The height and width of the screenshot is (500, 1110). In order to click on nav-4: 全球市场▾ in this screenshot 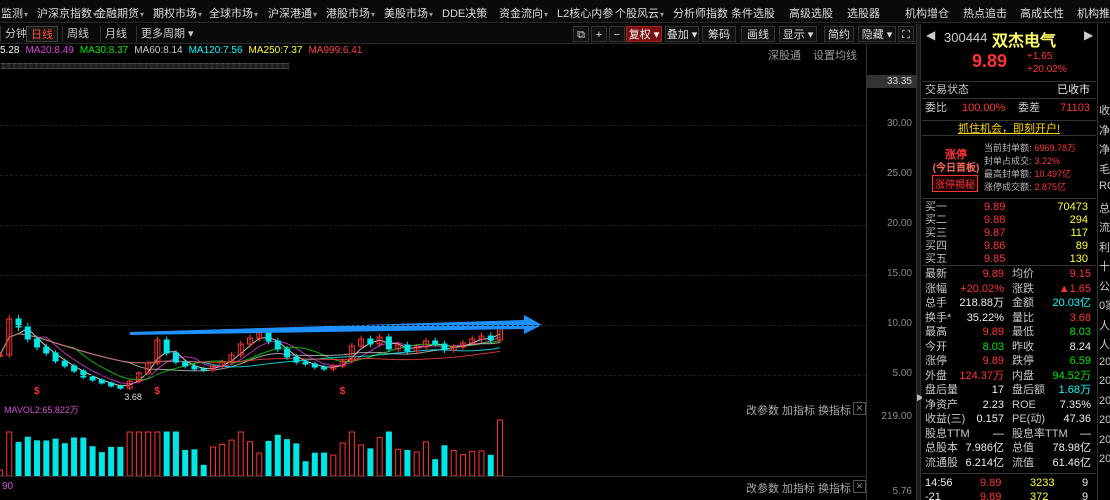, I will do `click(233, 13)`.